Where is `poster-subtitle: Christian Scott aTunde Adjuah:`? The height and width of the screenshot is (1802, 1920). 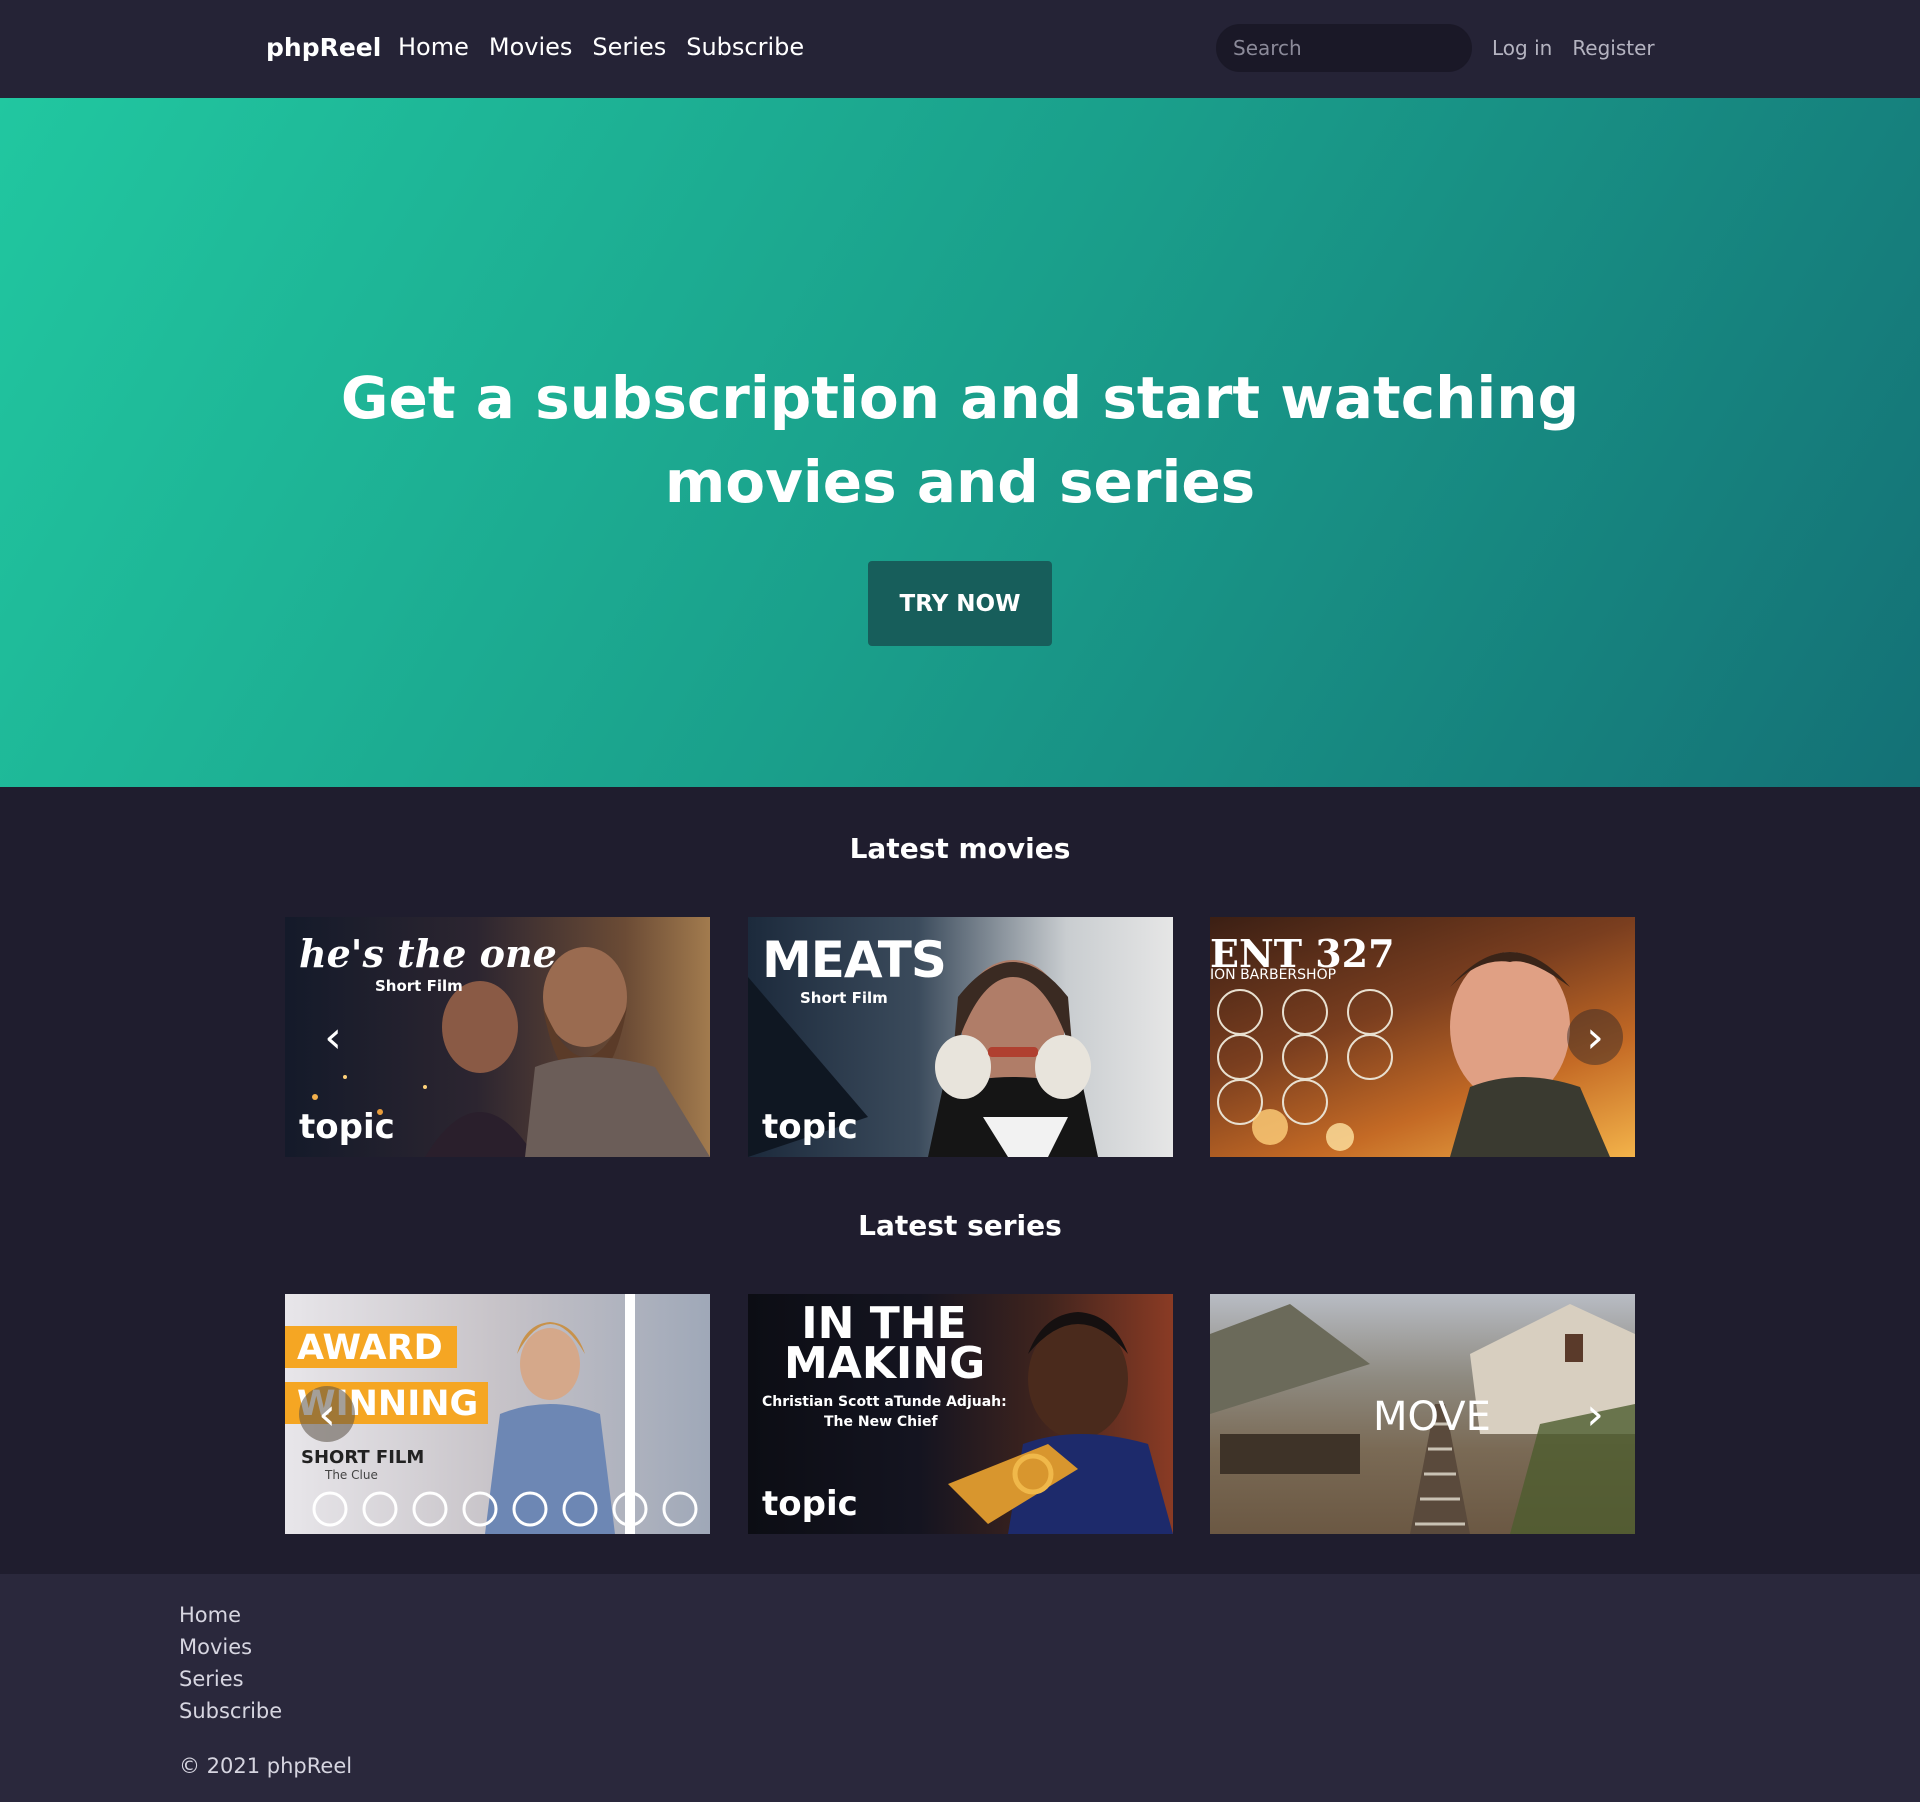
poster-subtitle: Christian Scott aTunde Adjuah: is located at coordinates (884, 1402).